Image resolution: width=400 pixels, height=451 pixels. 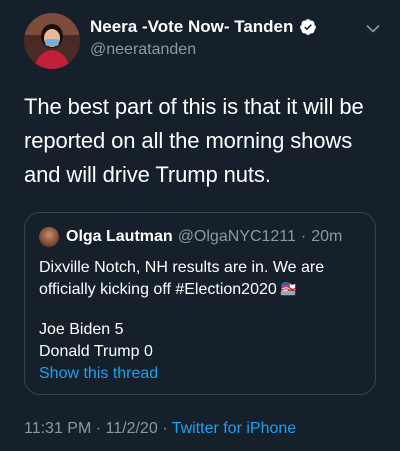 What do you see at coordinates (308, 27) in the screenshot?
I see `verified-badge-icon` at bounding box center [308, 27].